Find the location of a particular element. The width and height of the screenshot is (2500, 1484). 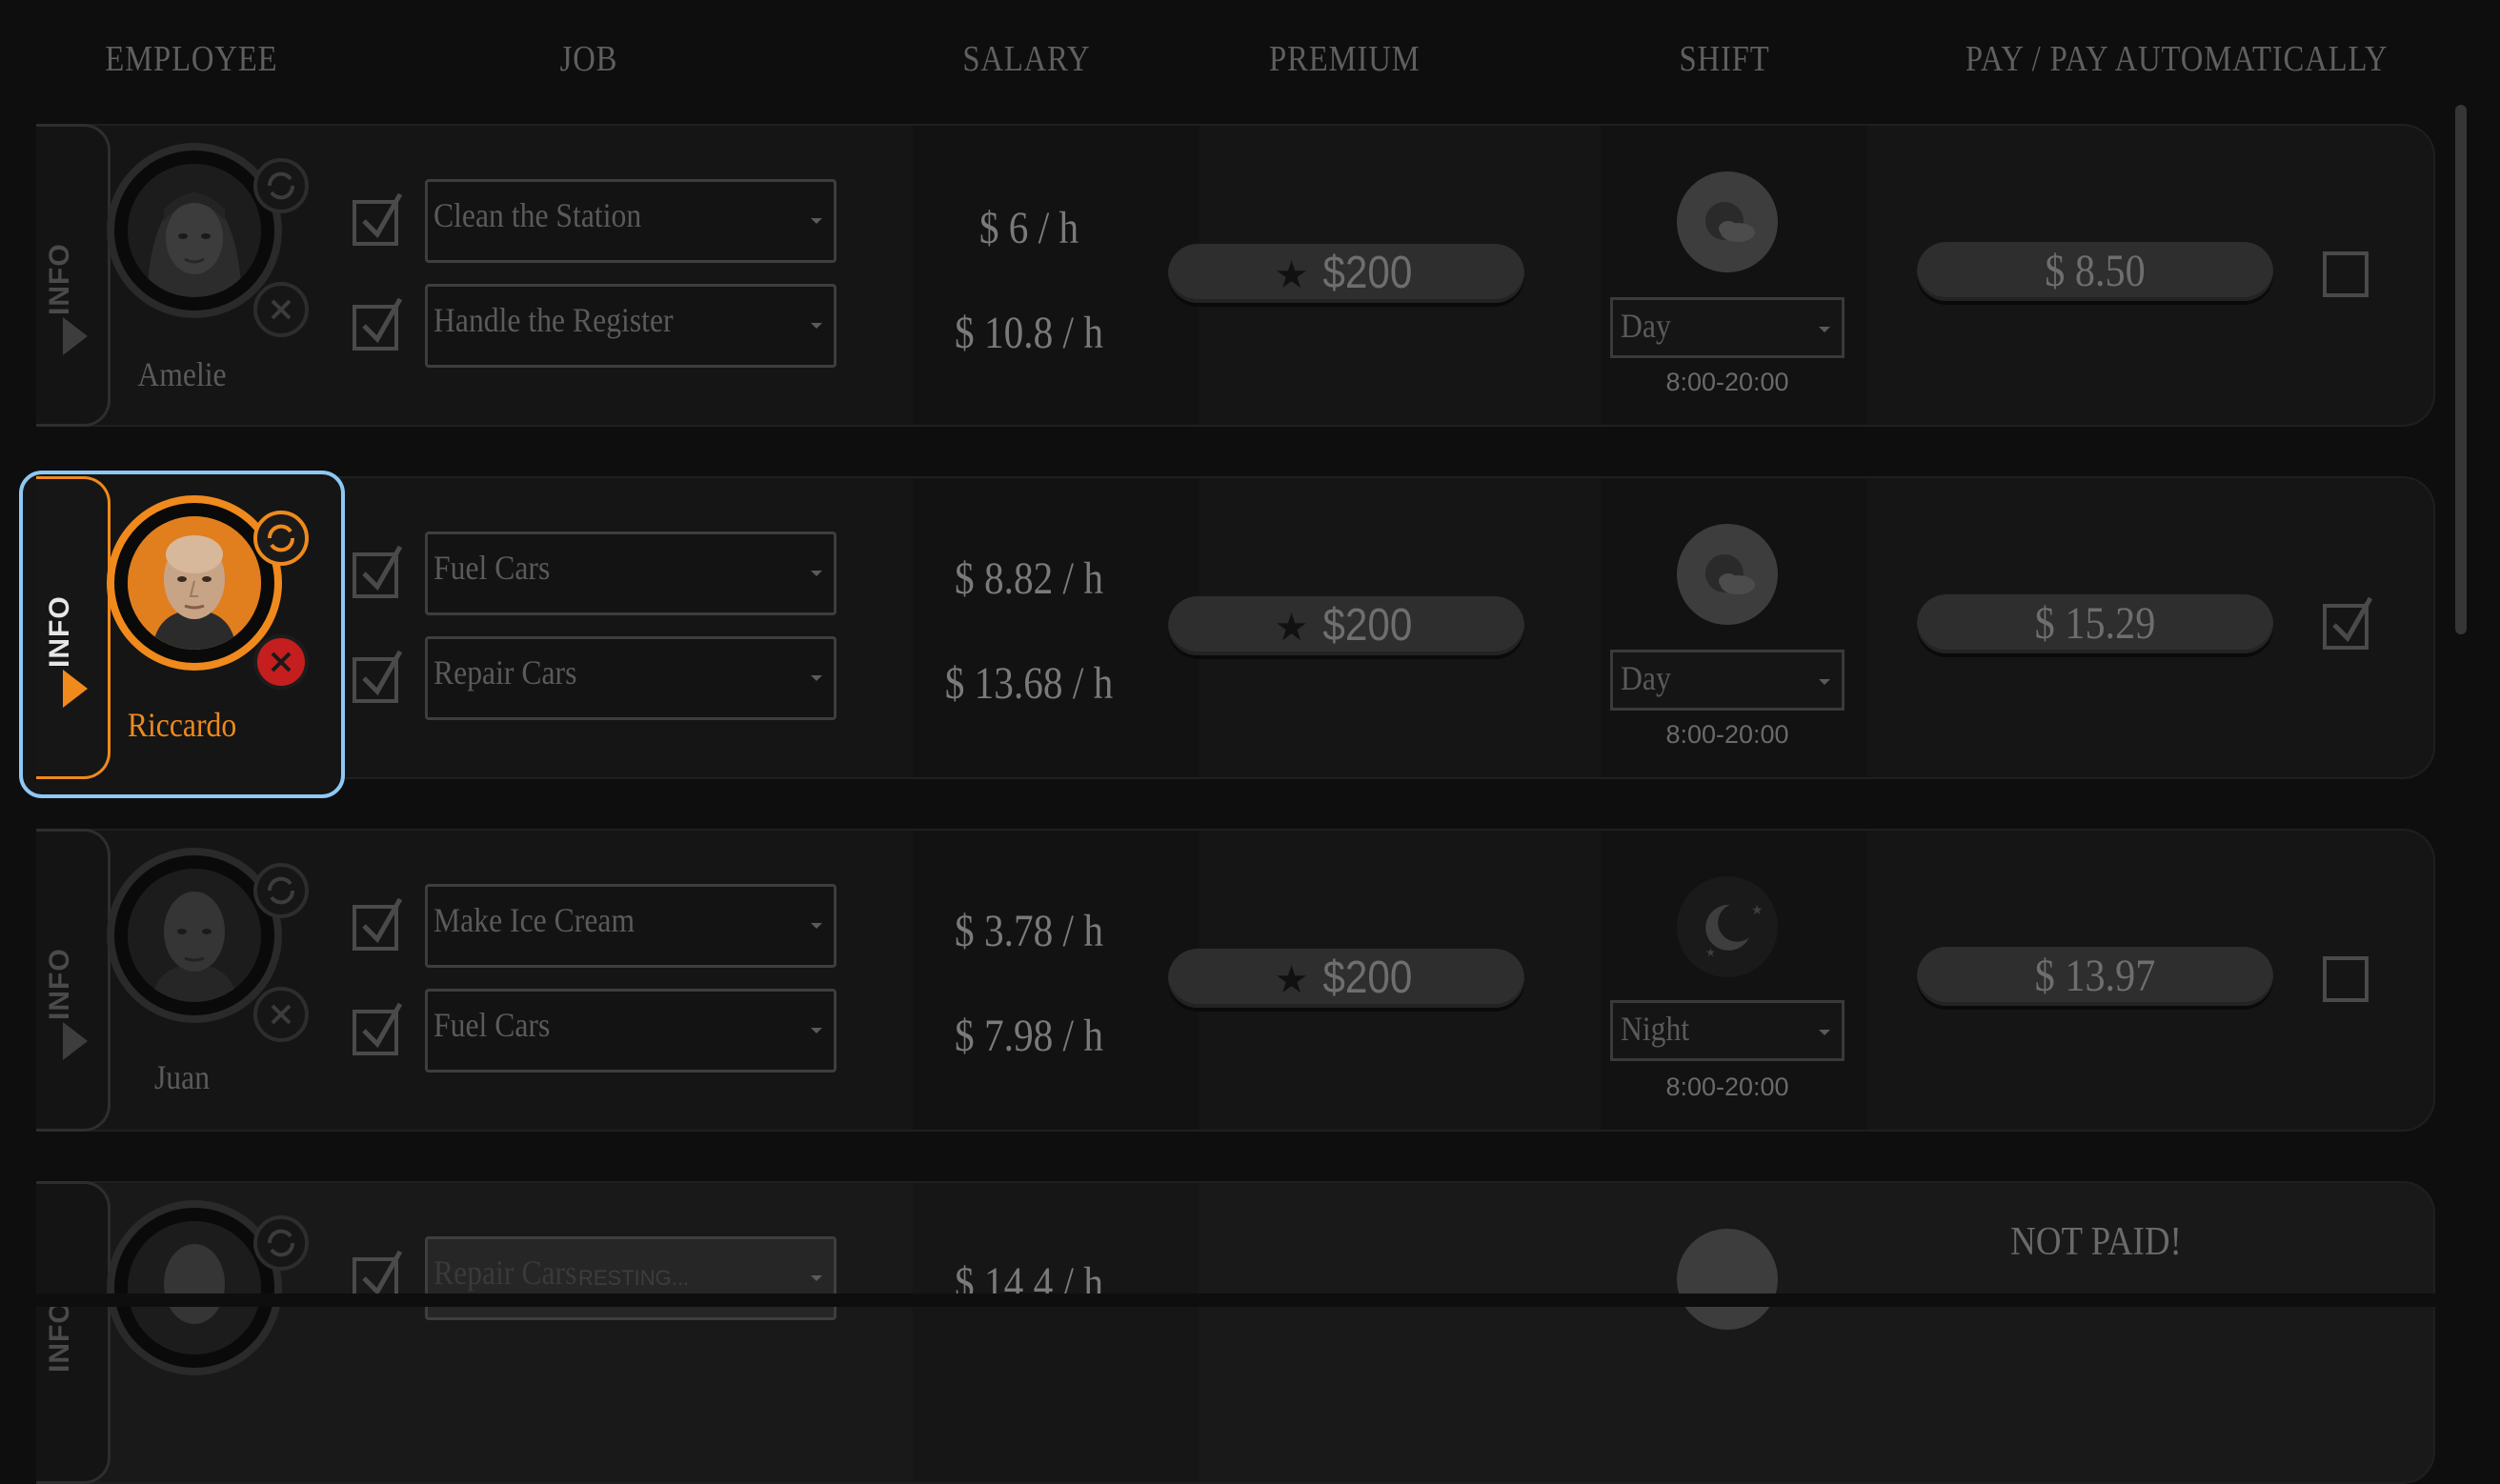

job-1-select: Clean the Station is located at coordinates (631, 221).